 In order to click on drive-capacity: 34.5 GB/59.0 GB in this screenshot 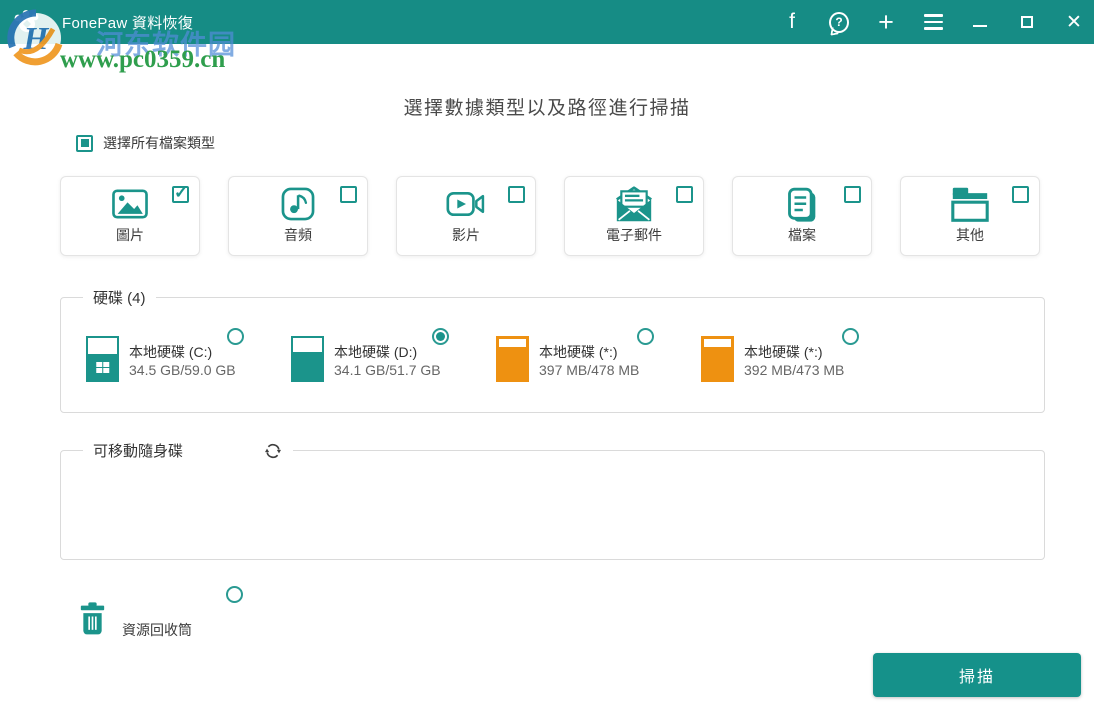, I will do `click(182, 370)`.